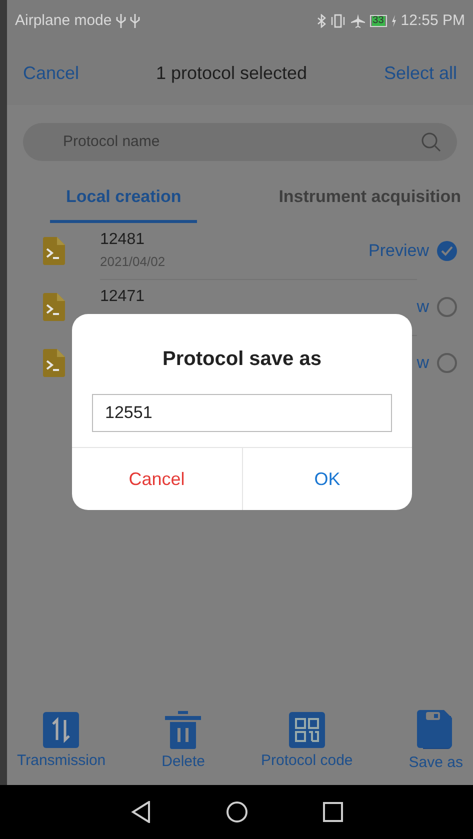  What do you see at coordinates (63, 20) in the screenshot?
I see `status-text: Airplane mode` at bounding box center [63, 20].